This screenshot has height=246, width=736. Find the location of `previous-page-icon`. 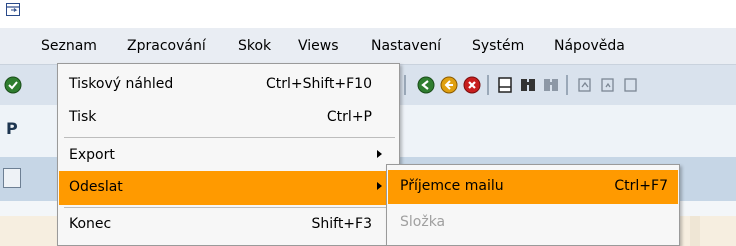

previous-page-icon is located at coordinates (608, 85).